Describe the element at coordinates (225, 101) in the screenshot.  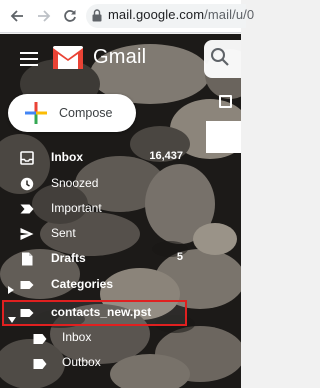
I see `select-all-checkbox` at that location.